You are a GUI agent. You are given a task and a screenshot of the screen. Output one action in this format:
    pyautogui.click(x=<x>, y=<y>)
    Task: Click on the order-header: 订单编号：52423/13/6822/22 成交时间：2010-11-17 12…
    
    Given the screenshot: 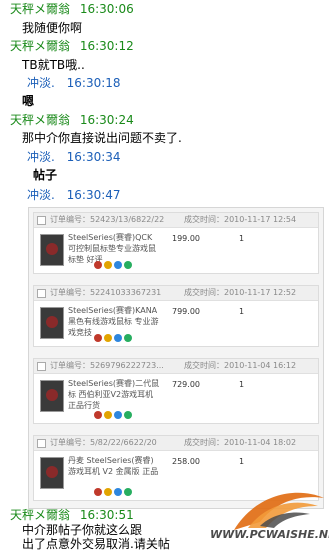 What is the action you would take?
    pyautogui.click(x=176, y=220)
    